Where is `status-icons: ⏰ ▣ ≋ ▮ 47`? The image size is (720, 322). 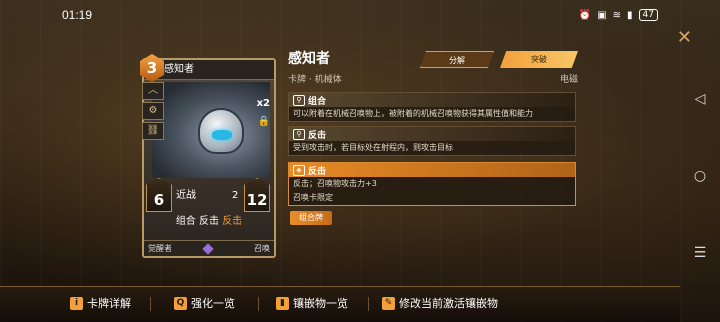 status-icons: ⏰ ▣ ≋ ▮ 47 is located at coordinates (618, 15).